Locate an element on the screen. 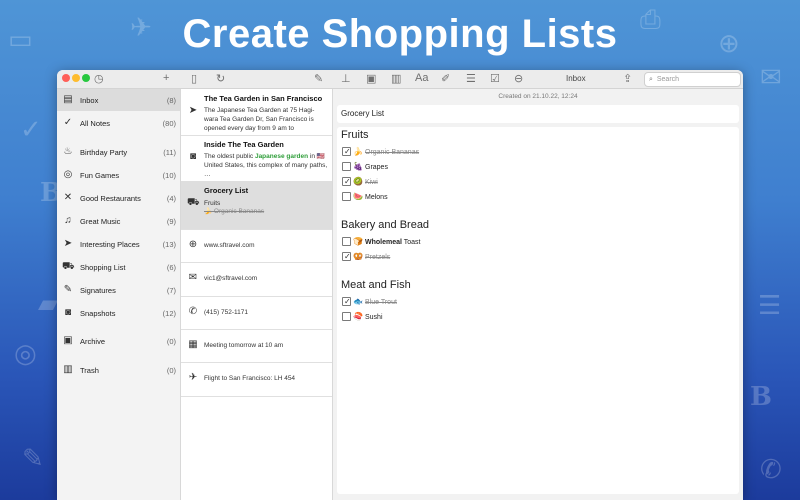 The width and height of the screenshot is (800, 500). checklist-item-text: Sushi is located at coordinates (374, 317).